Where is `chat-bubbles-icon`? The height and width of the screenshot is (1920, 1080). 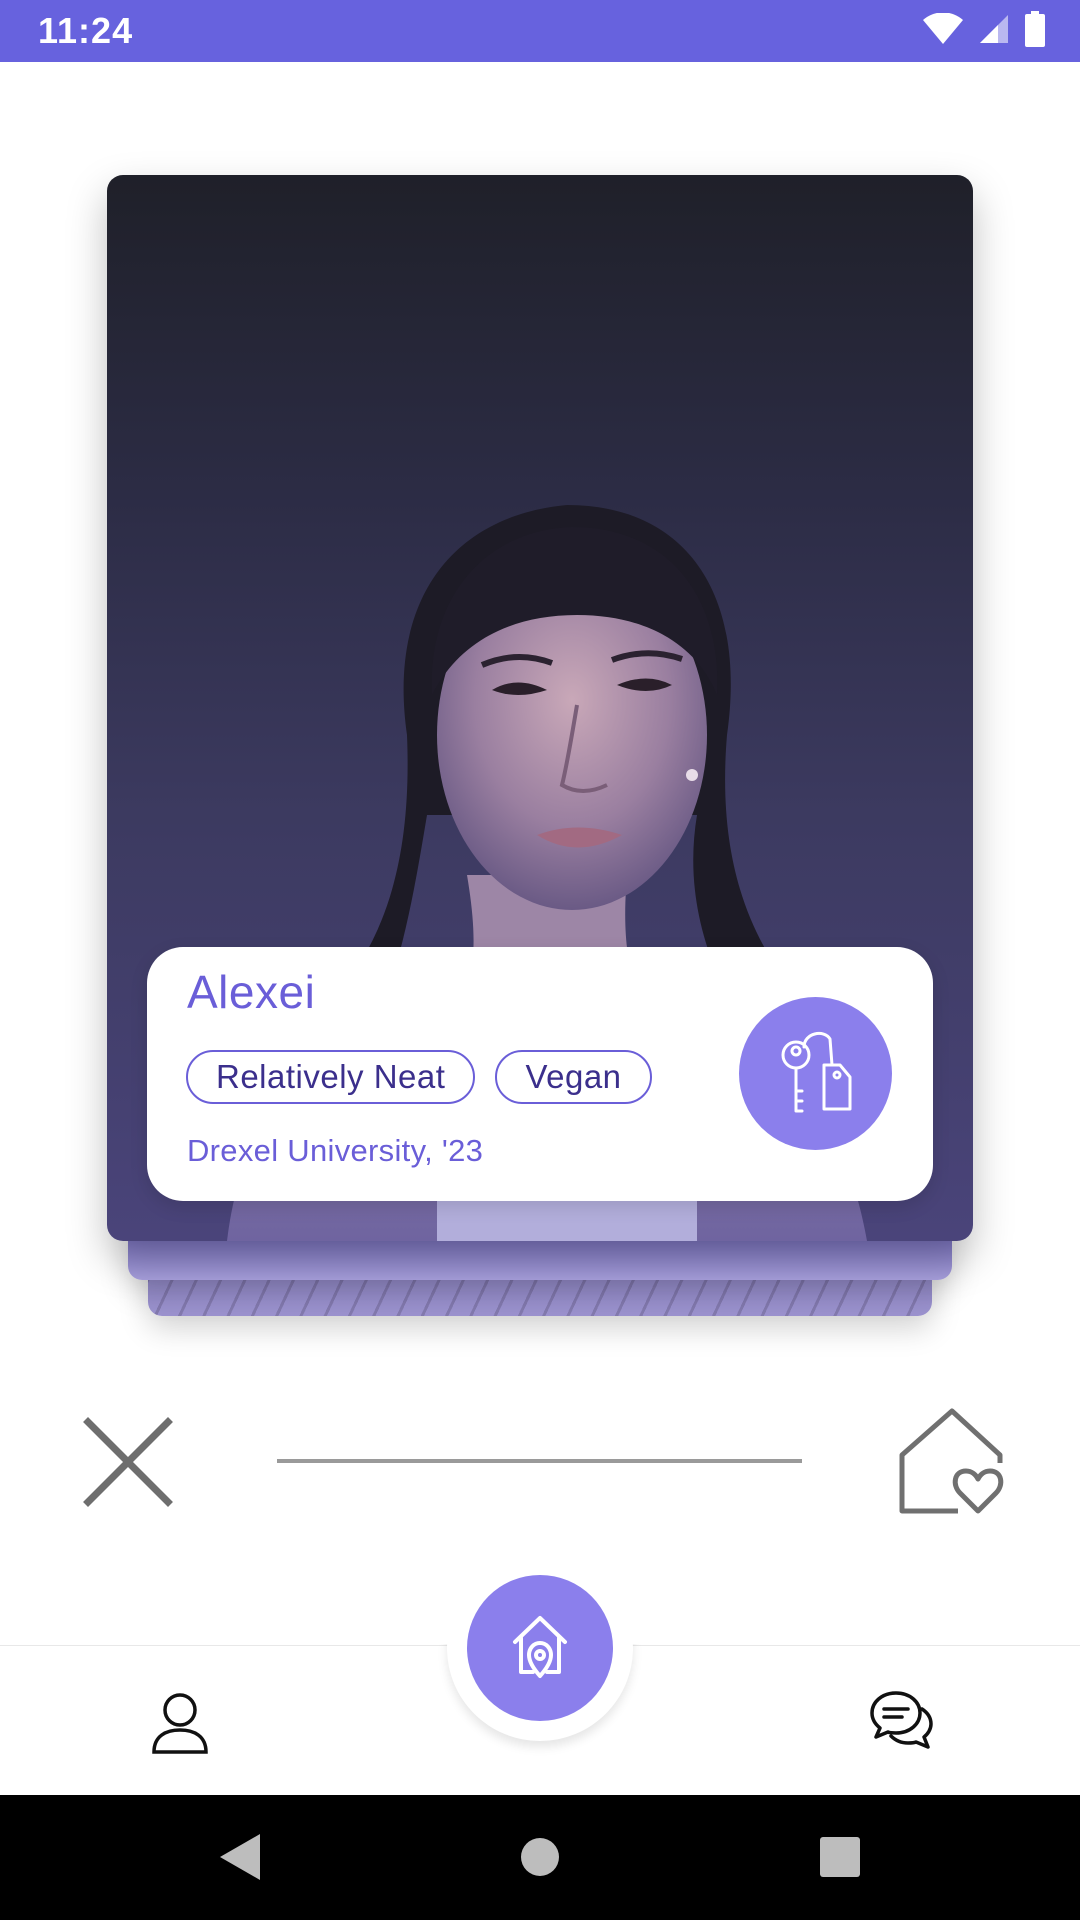 chat-bubbles-icon is located at coordinates (901, 1723).